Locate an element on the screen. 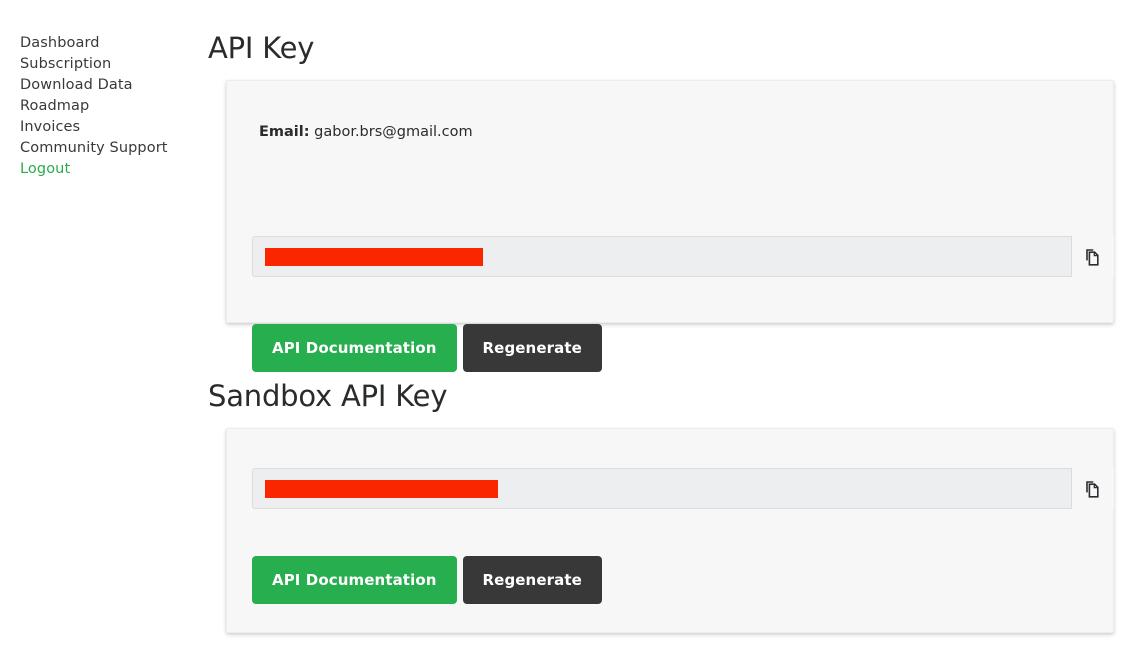 The image size is (1144, 659). regenerate-api-key-button: Regenerate is located at coordinates (532, 348).